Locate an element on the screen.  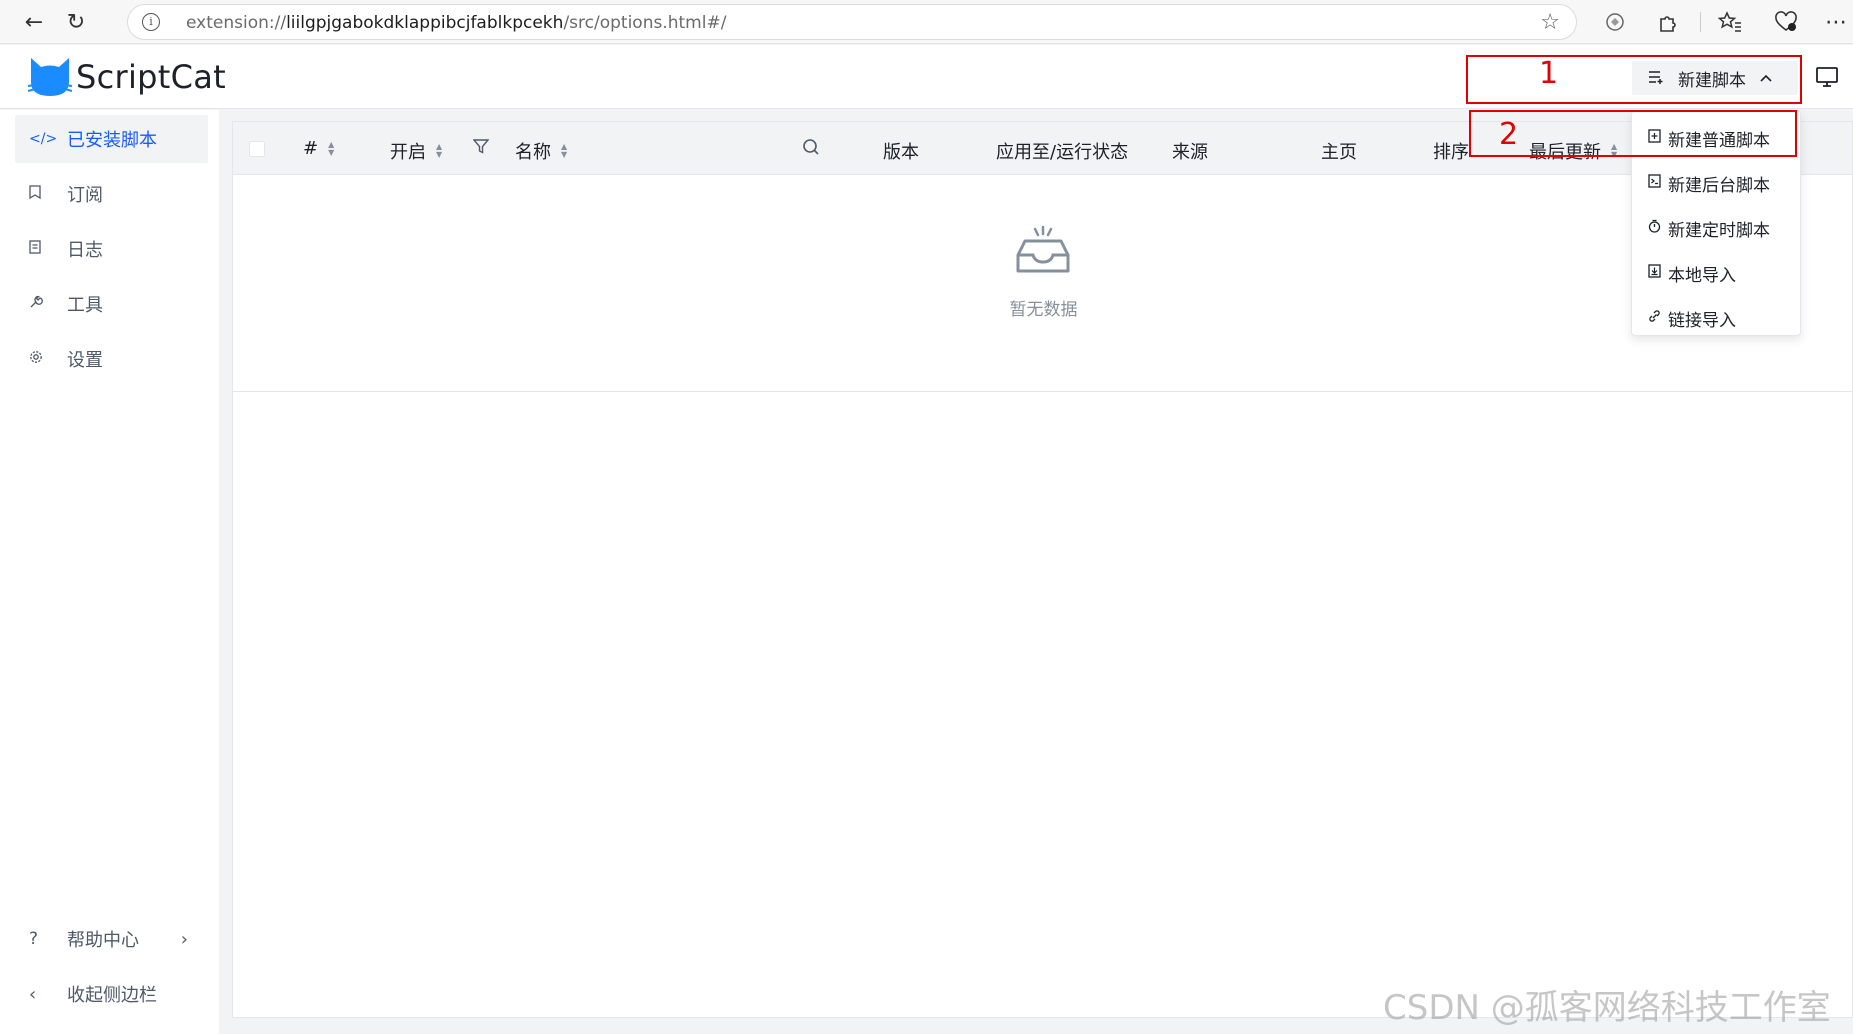
collapse-sidebar-item: ‹ 收起侧边栏 is located at coordinates (111, 994).